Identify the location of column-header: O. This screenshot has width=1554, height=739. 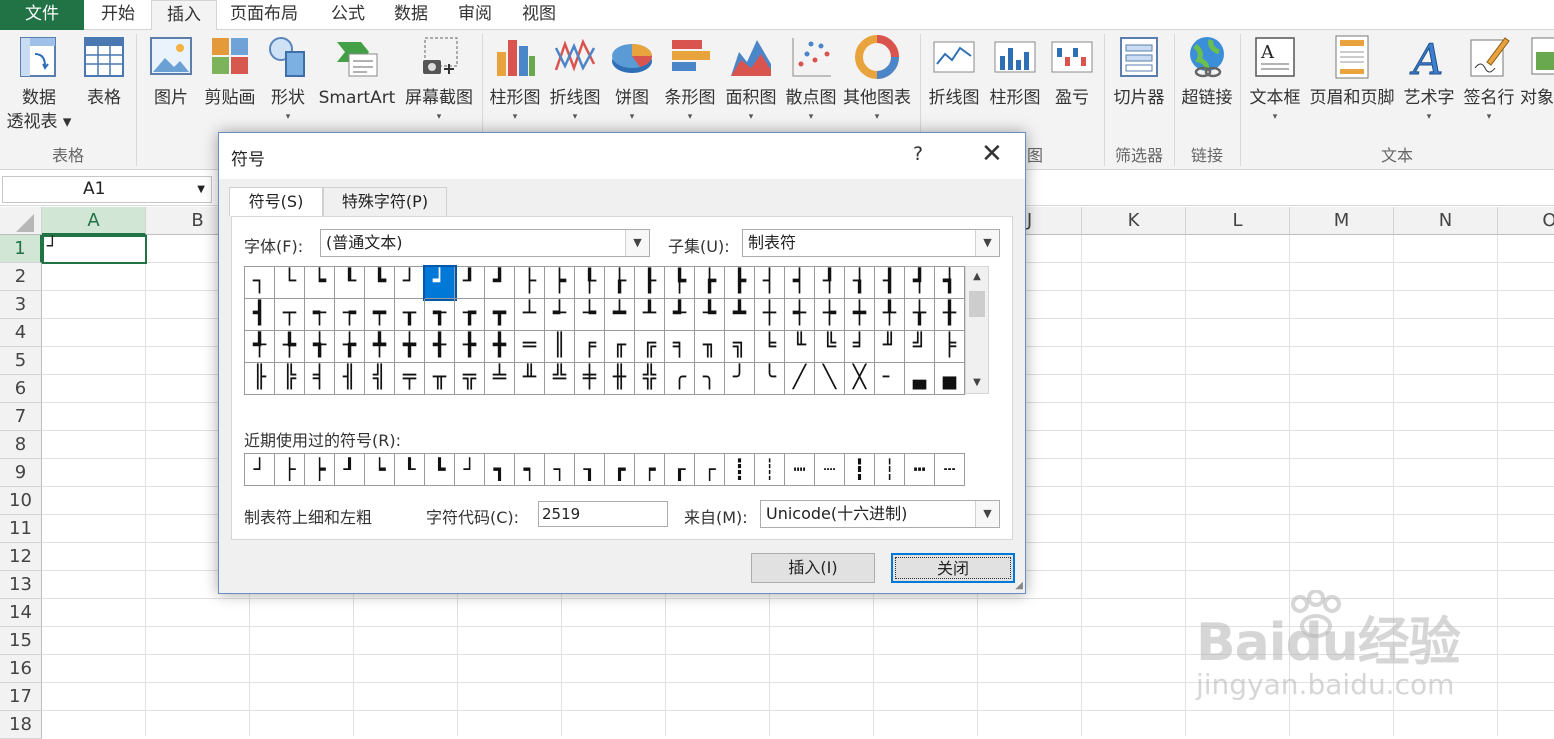
(1526, 221).